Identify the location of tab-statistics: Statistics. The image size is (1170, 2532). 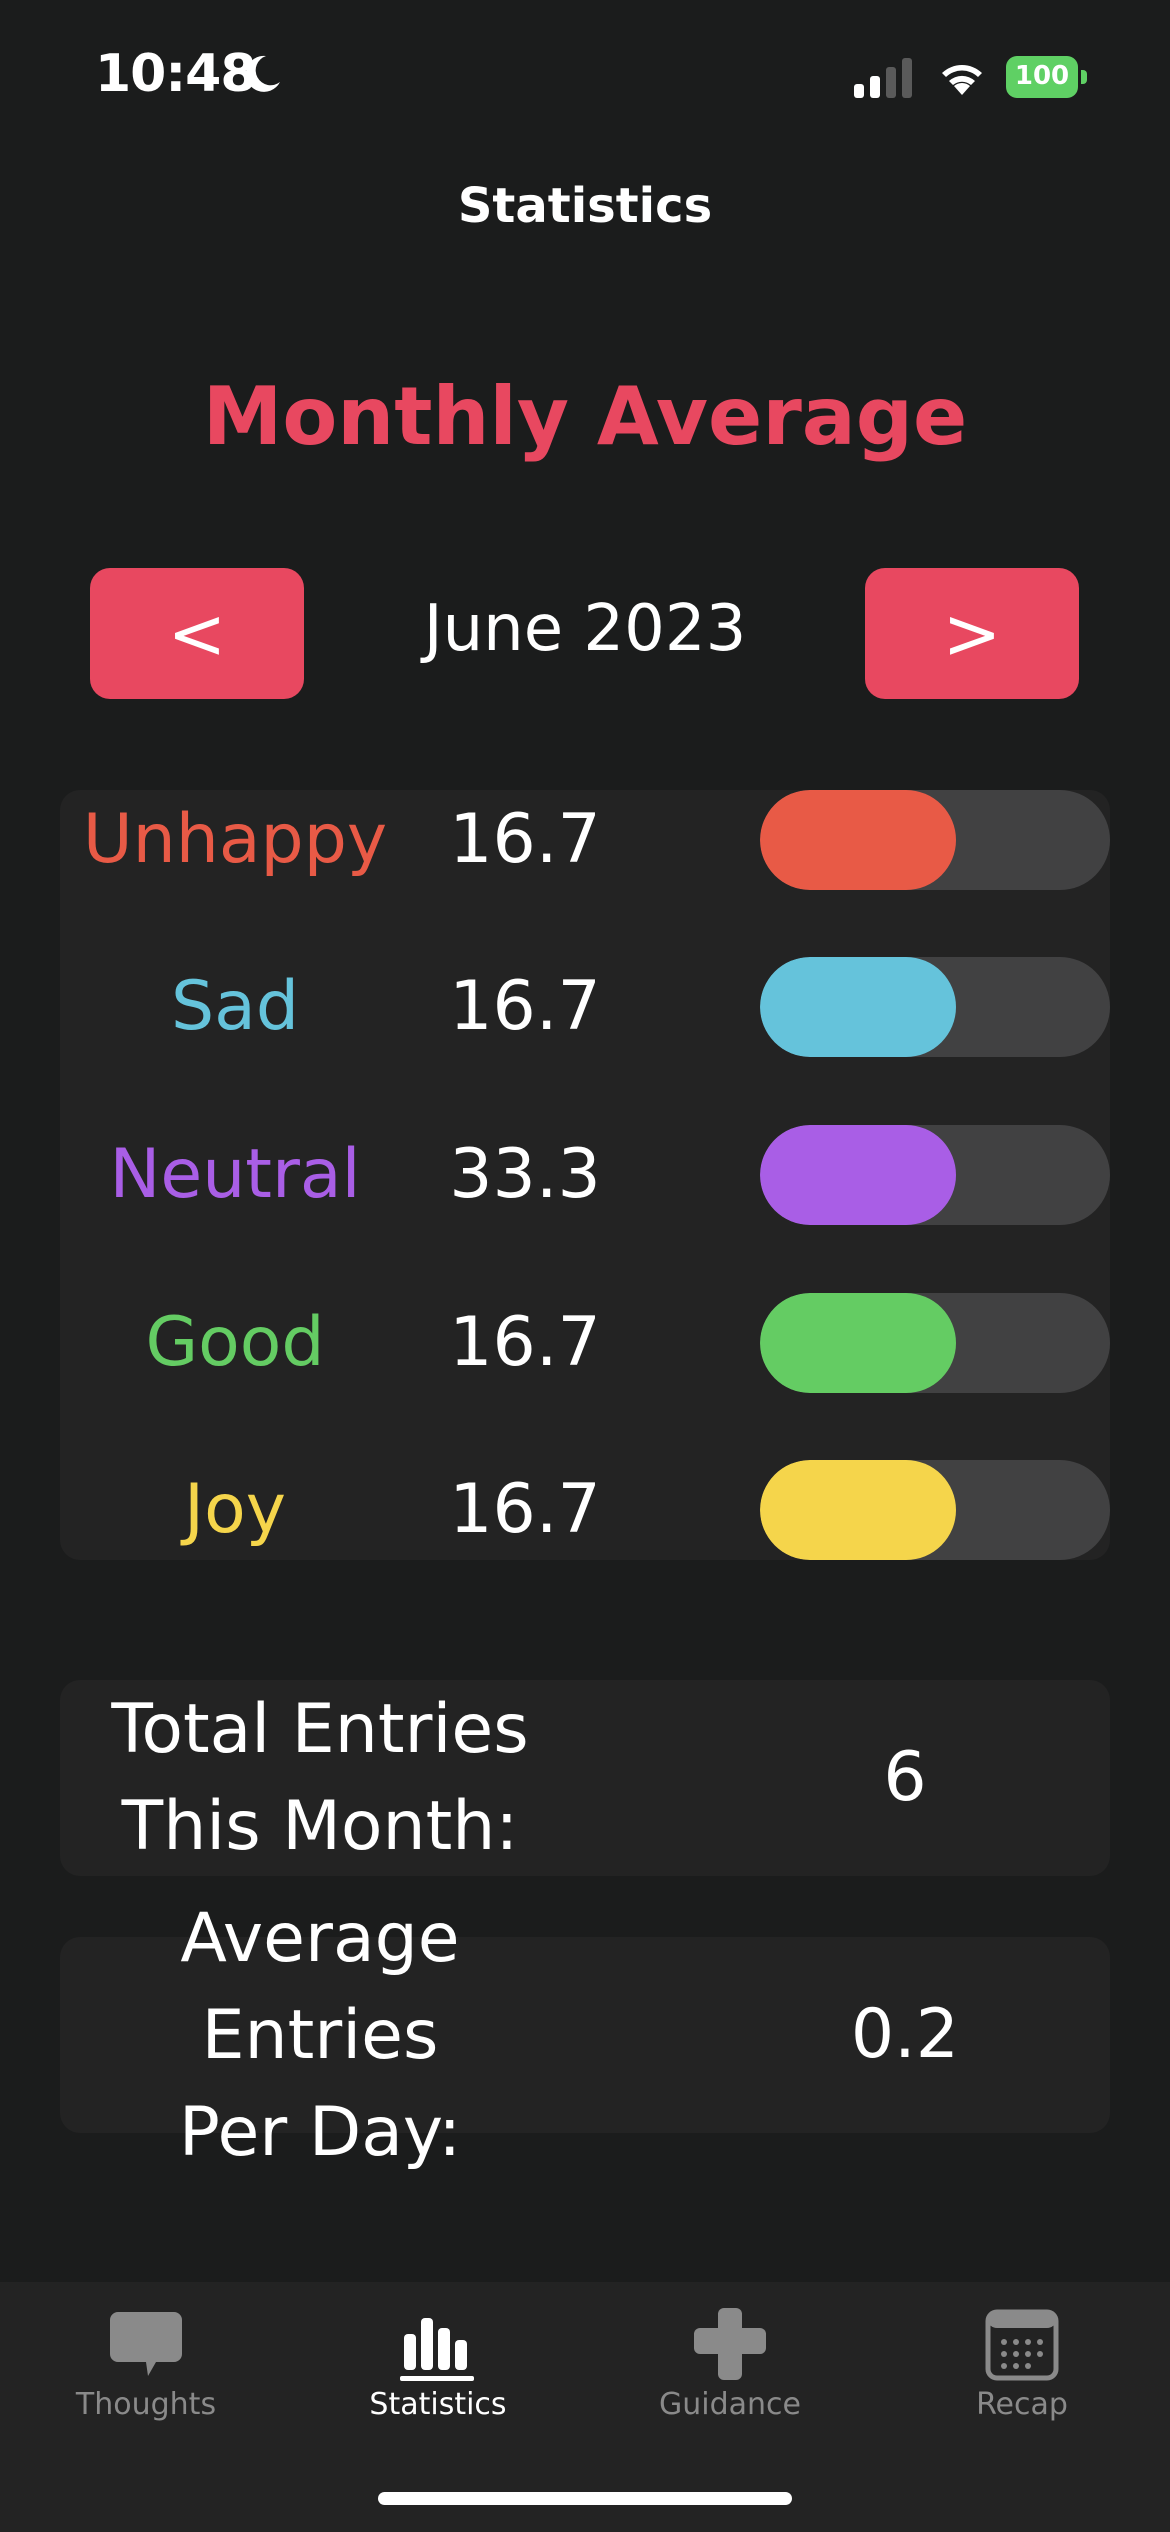
(438, 2362).